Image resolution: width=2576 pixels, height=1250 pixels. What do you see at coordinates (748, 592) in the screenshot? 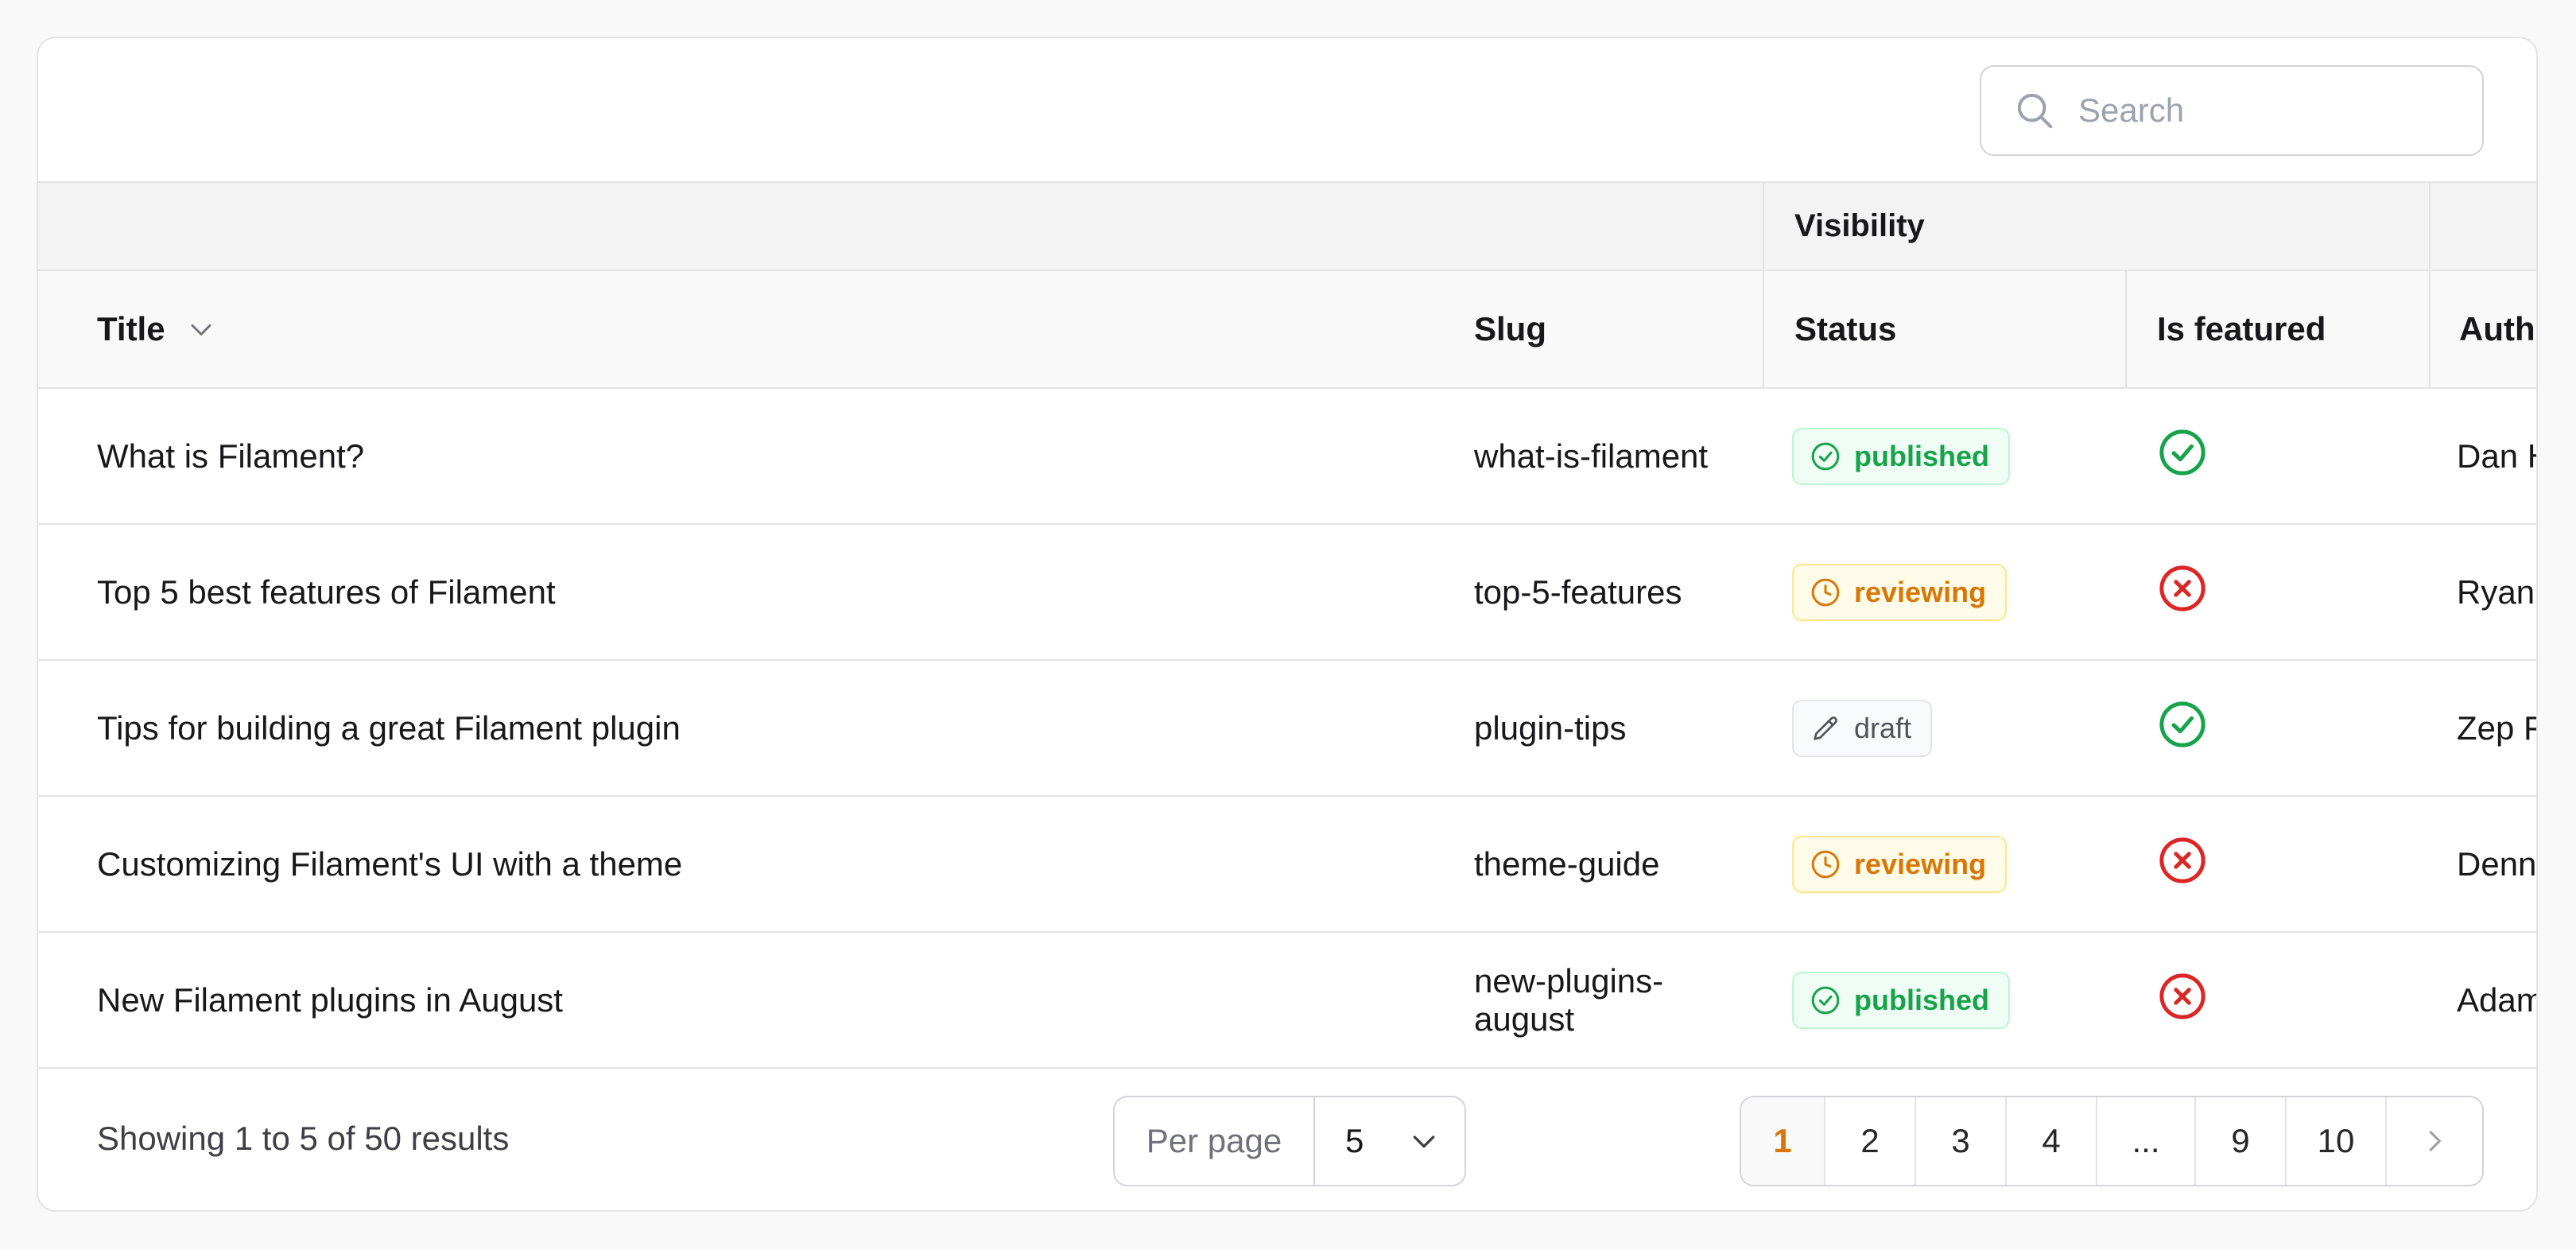
I see `cell-title: Top 5 best features of Filament` at bounding box center [748, 592].